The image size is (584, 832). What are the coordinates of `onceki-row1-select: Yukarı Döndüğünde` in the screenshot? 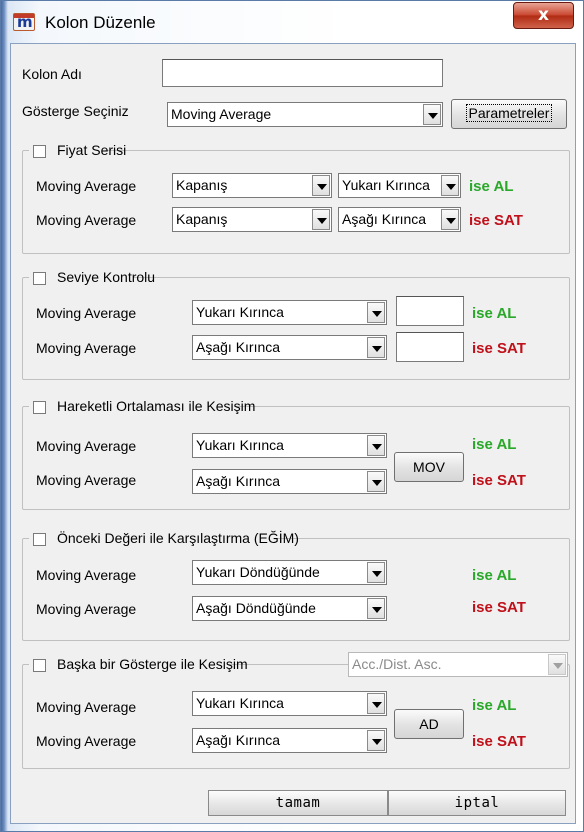 It's located at (289, 572).